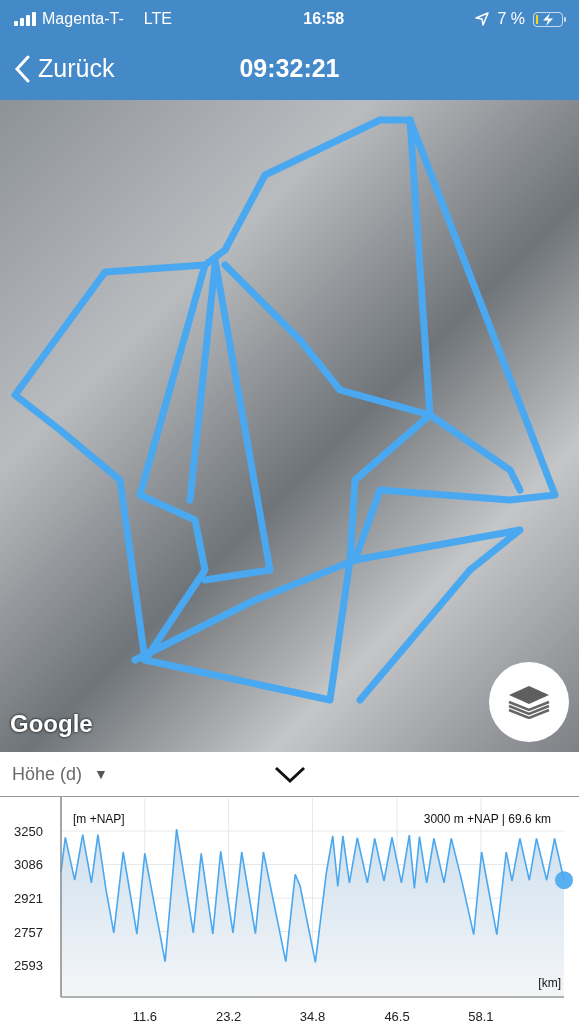  What do you see at coordinates (143, 774) in the screenshot?
I see `metric-dropdown: Höhe (d) ▼` at bounding box center [143, 774].